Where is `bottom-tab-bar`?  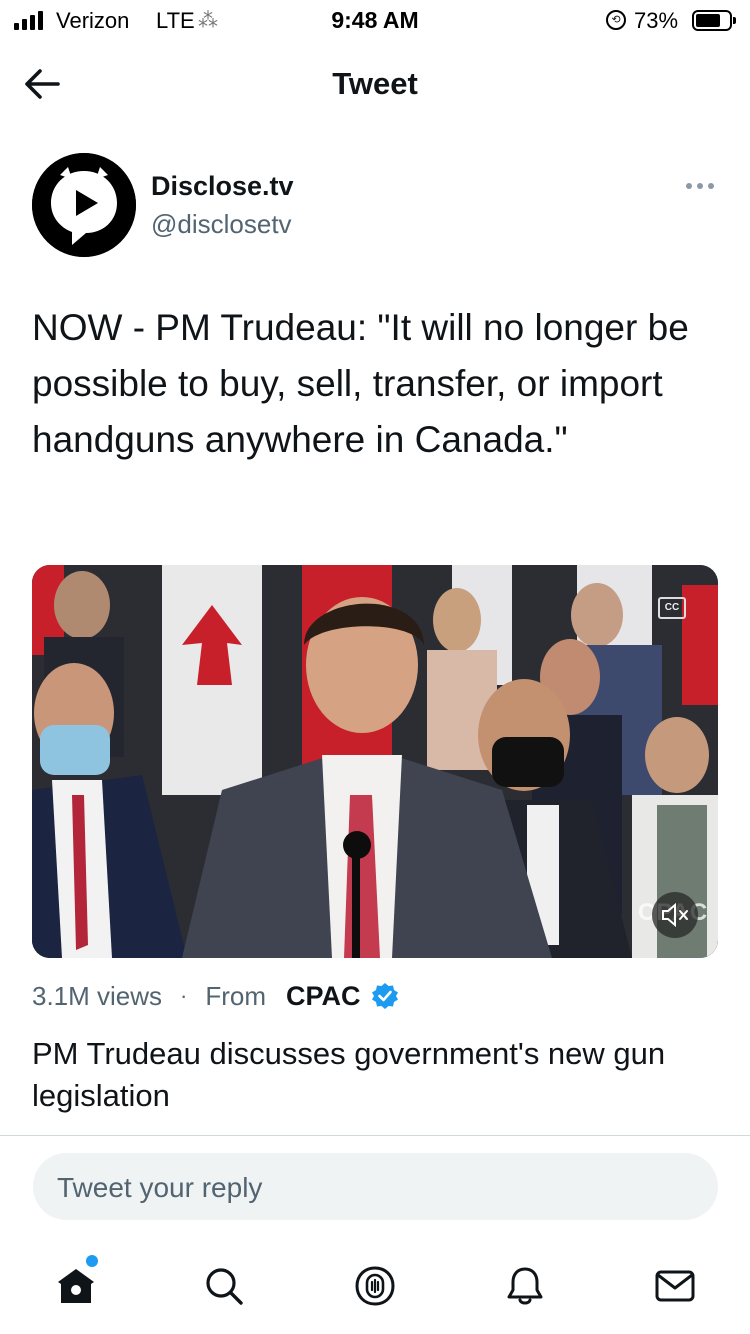
bottom-tab-bar is located at coordinates (375, 1289).